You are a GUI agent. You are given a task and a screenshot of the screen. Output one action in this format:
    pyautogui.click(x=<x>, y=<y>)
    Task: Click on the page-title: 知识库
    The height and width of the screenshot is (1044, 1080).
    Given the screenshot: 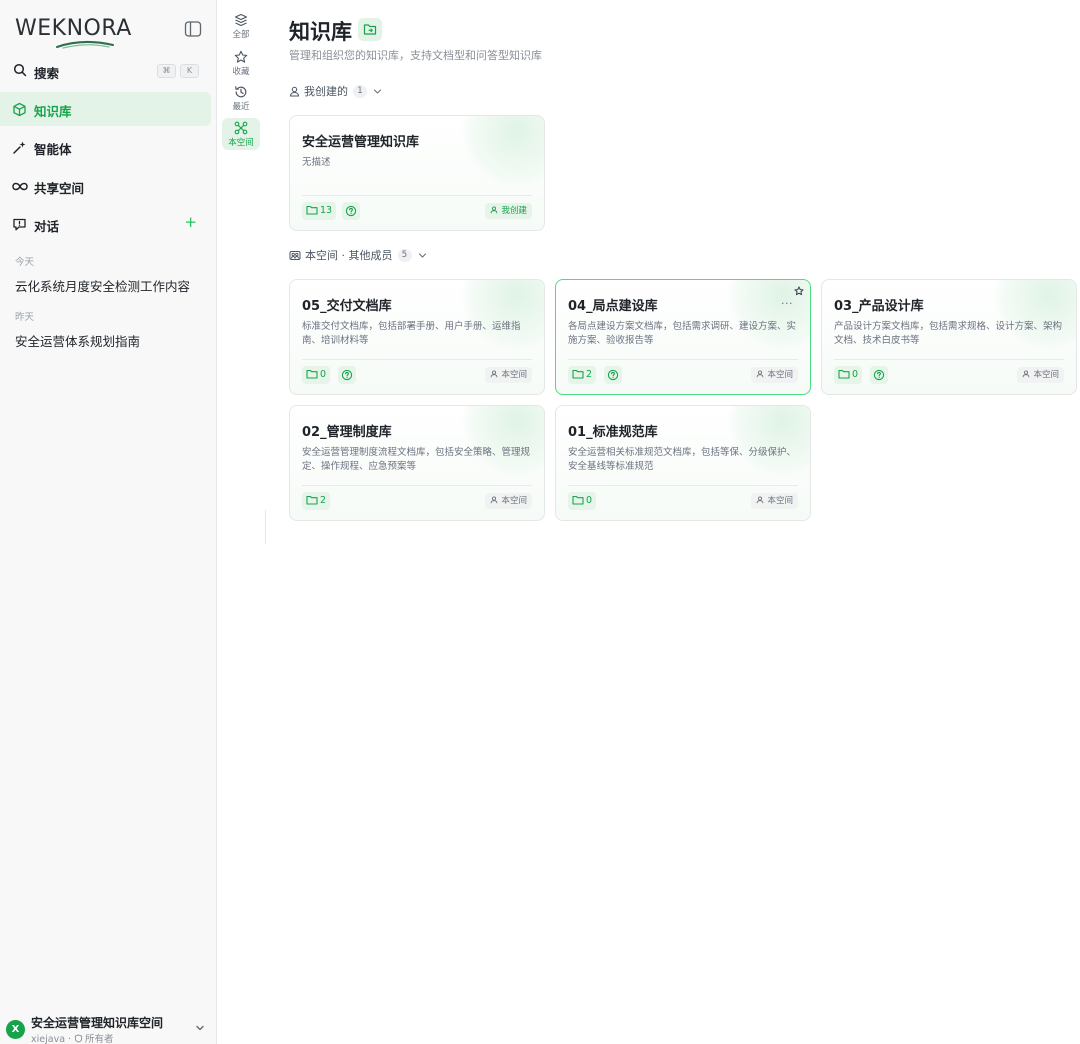 What is the action you would take?
    pyautogui.click(x=320, y=32)
    